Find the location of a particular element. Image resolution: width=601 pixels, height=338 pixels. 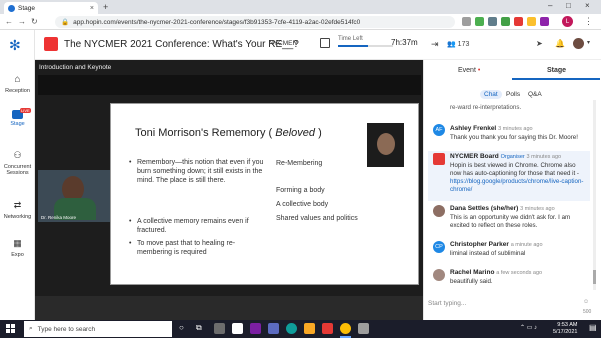

chat-scrollbar is located at coordinates (594, 195).